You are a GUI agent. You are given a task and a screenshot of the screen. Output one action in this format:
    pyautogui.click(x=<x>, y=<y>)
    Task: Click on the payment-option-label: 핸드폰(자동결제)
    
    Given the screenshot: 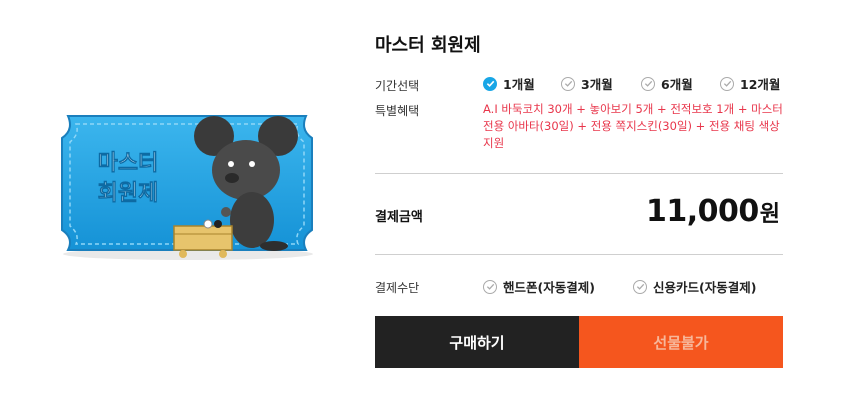 What is the action you would take?
    pyautogui.click(x=549, y=287)
    